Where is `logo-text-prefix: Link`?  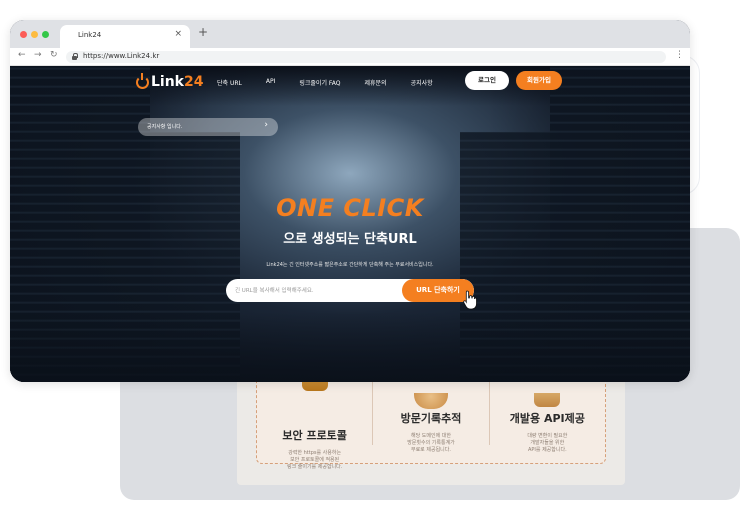 logo-text-prefix: Link is located at coordinates (167, 82).